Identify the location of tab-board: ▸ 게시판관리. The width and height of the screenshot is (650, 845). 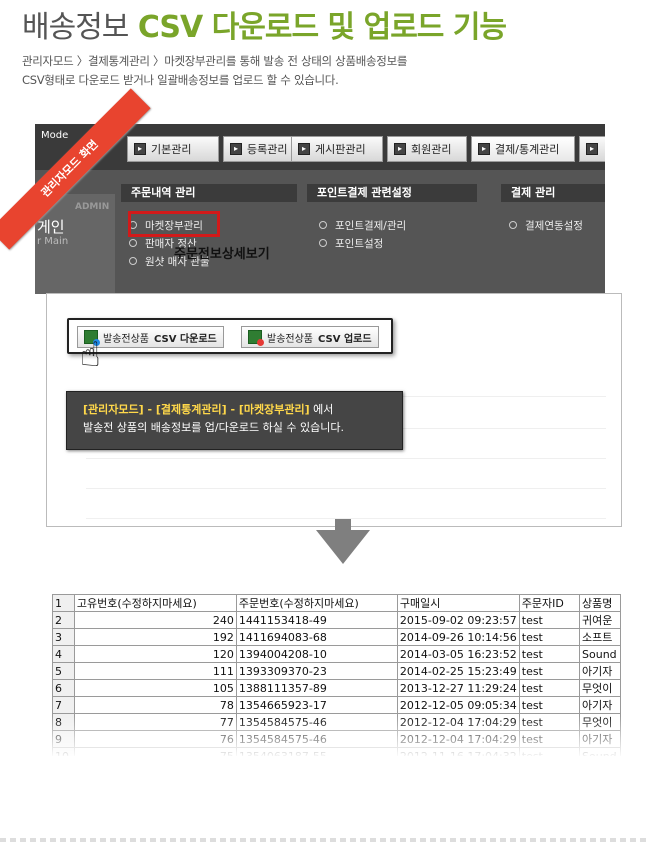
(337, 149).